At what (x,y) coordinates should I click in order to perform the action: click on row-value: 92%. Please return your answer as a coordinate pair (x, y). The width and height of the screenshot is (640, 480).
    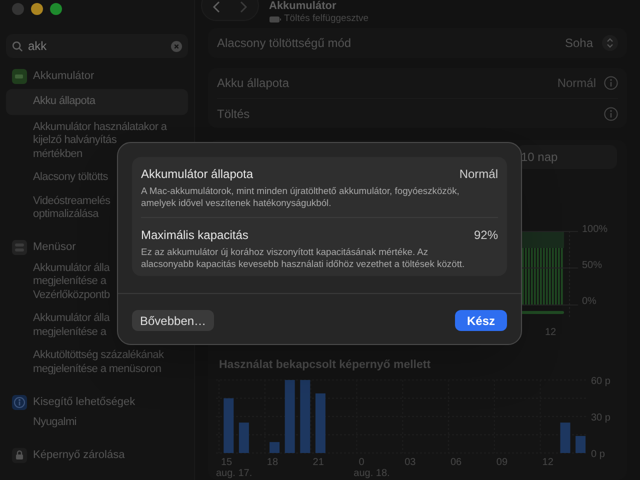
    Looking at the image, I should click on (486, 235).